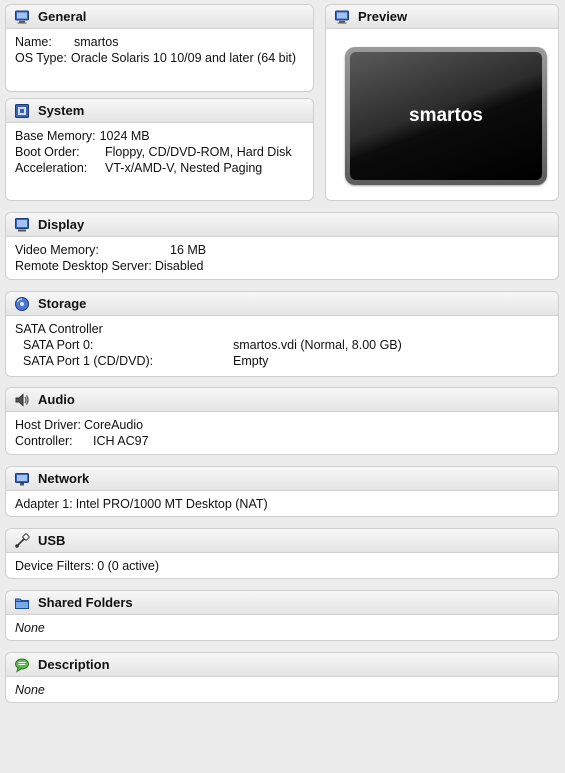 The width and height of the screenshot is (565, 773). I want to click on audio-controller-value: ICH AC97, so click(121, 441).